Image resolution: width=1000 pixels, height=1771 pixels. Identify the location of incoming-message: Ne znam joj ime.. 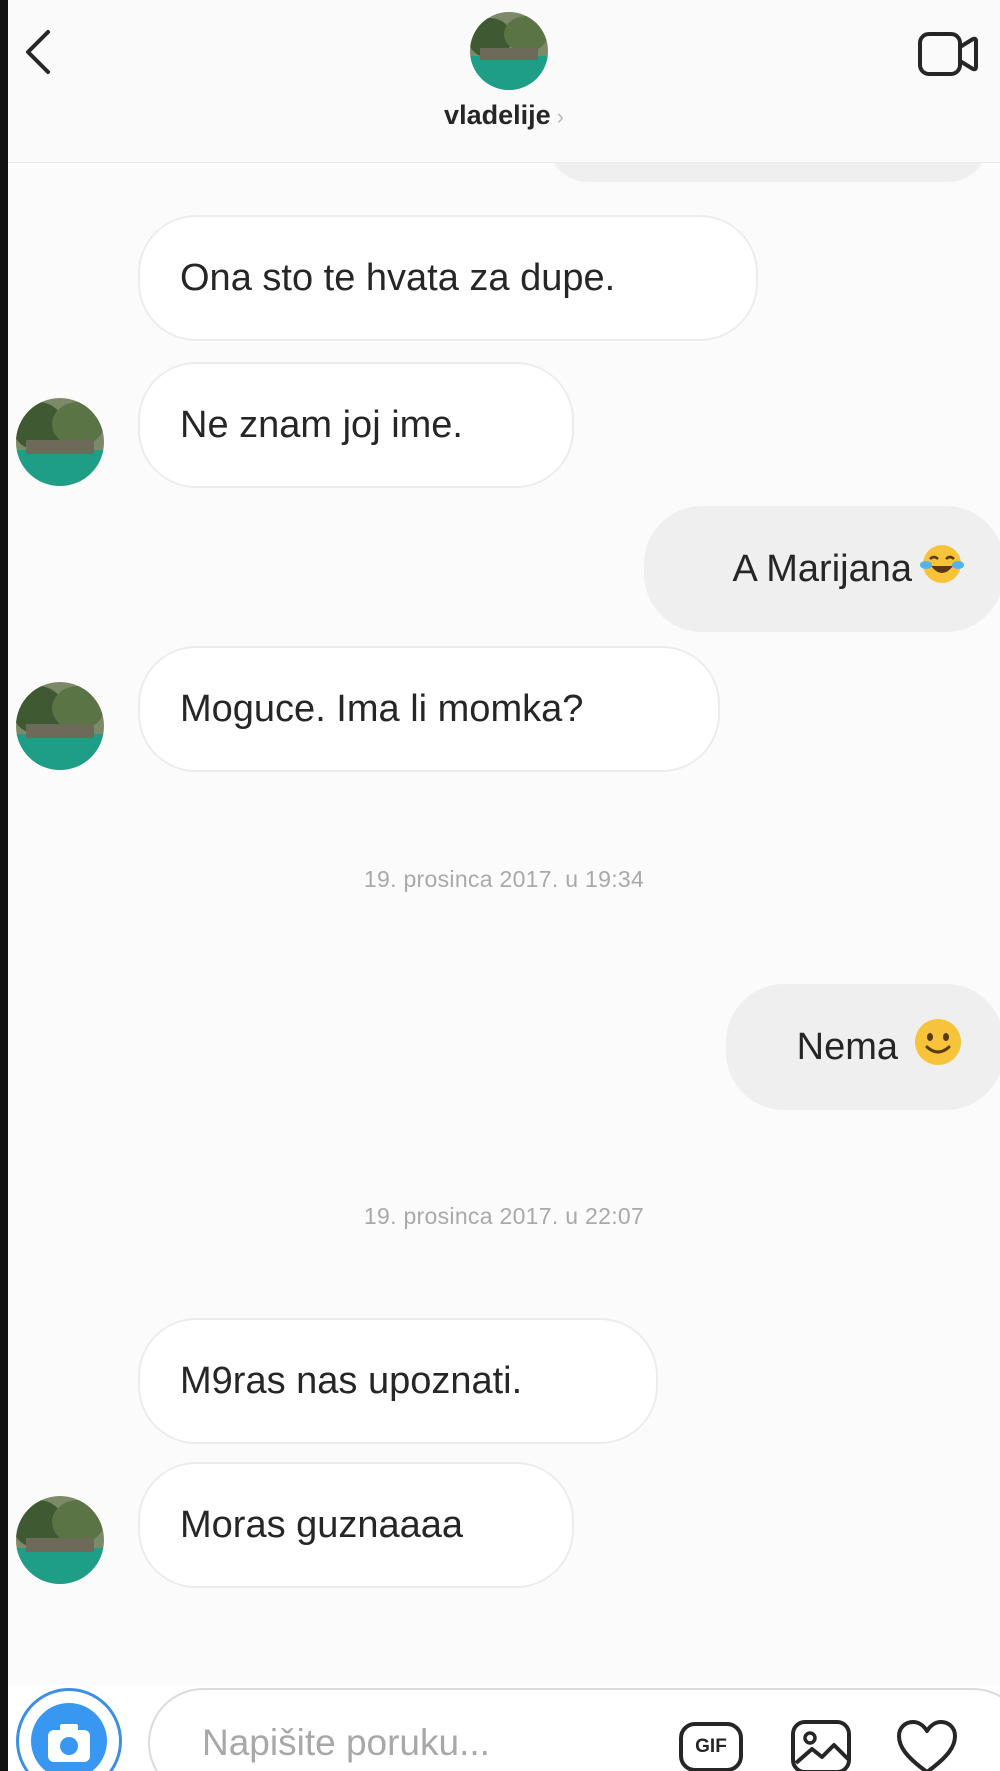
(356, 425).